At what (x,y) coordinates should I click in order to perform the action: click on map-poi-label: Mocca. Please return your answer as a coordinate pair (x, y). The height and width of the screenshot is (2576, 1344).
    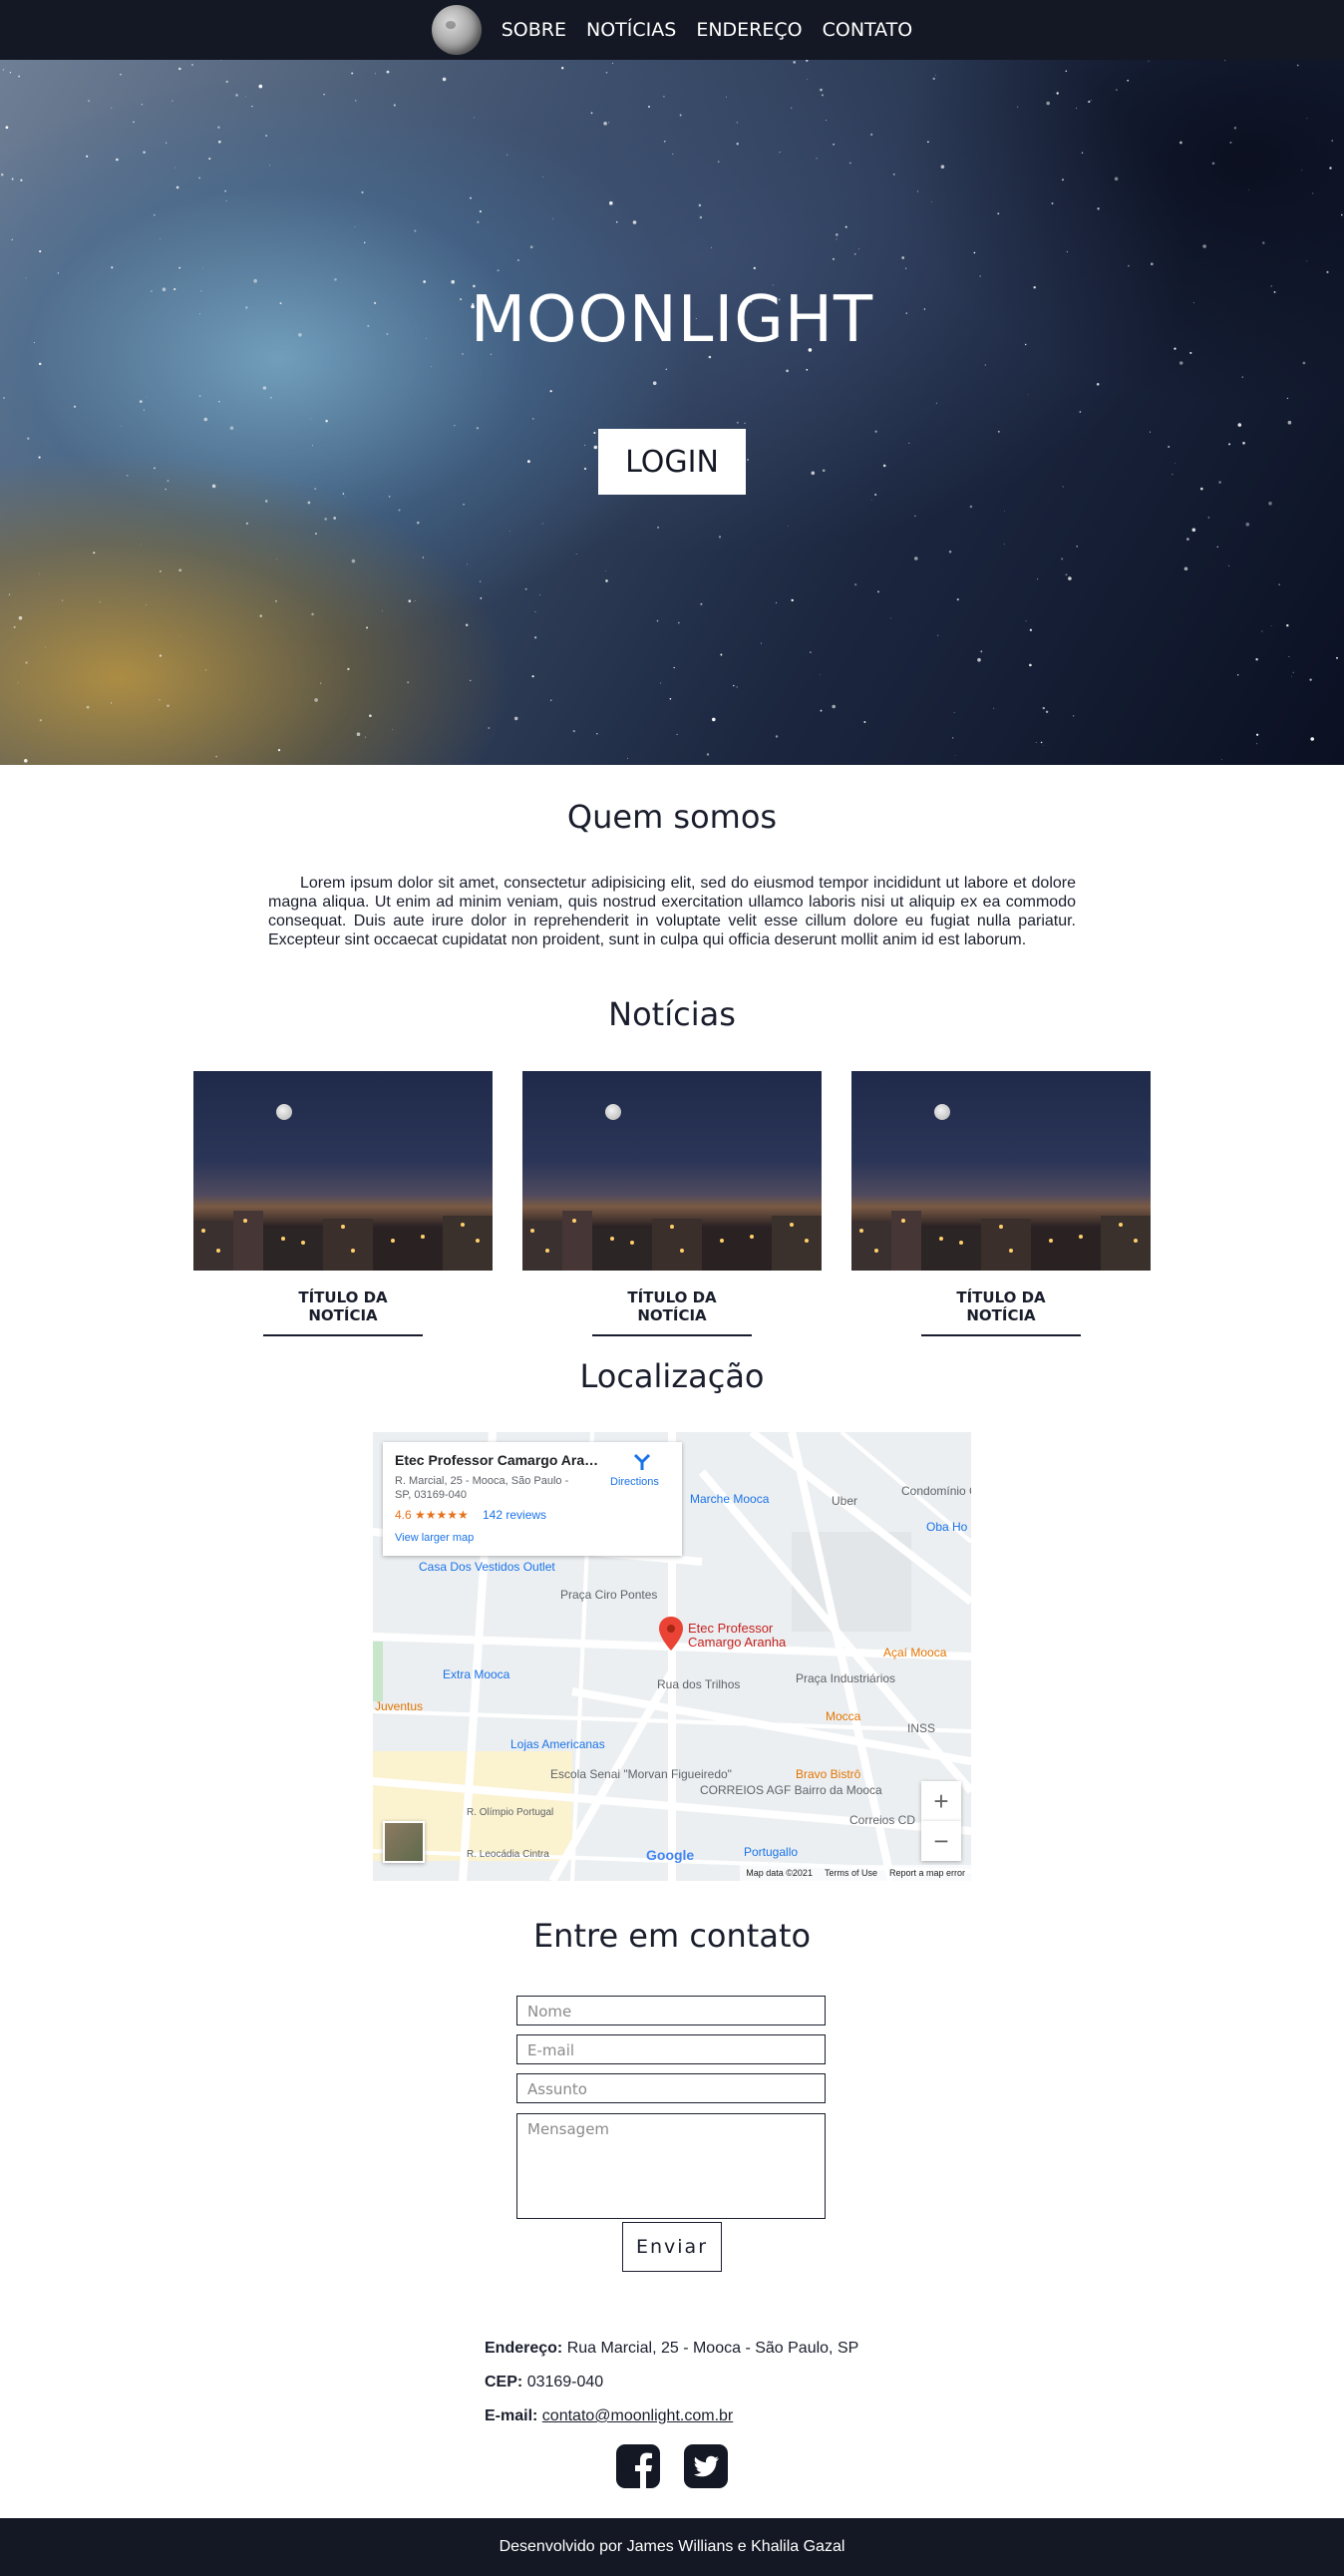
    Looking at the image, I should click on (843, 1716).